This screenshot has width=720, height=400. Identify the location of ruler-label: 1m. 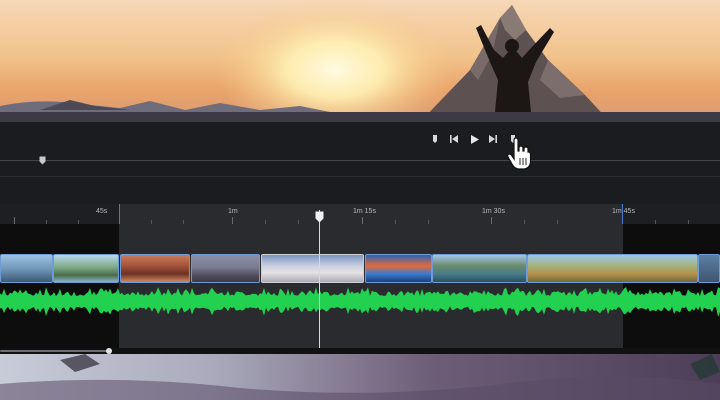
(233, 211).